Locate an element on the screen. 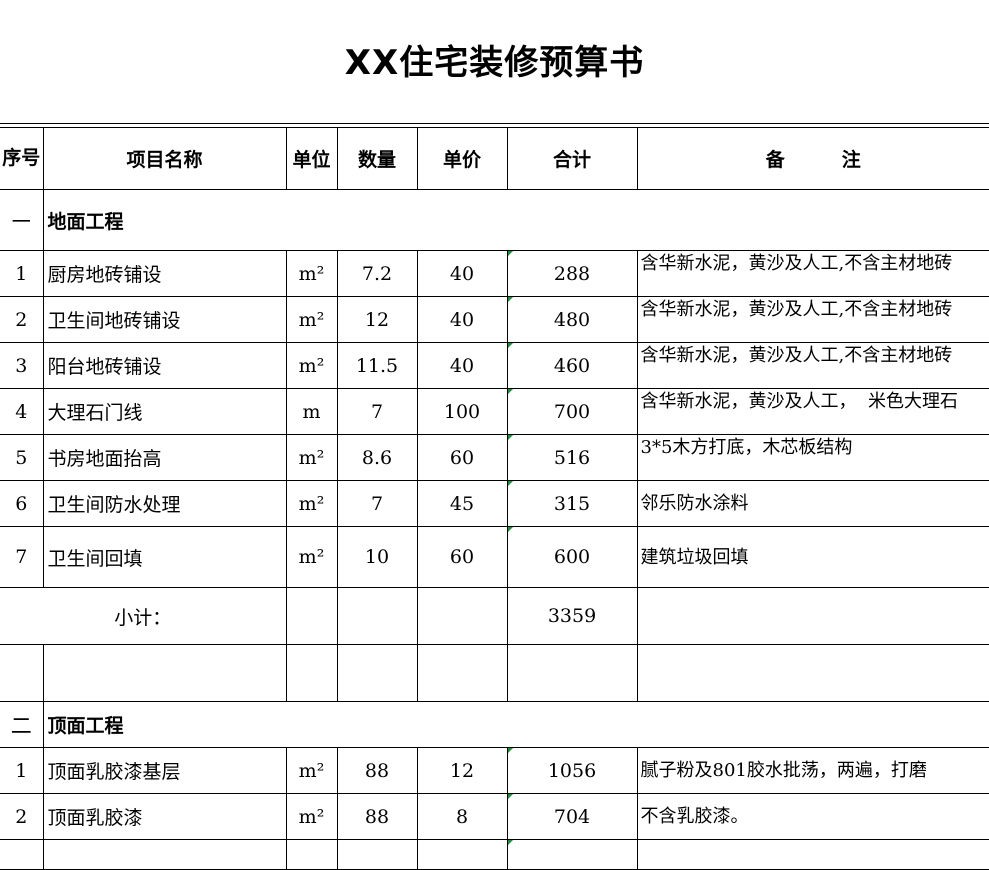  cell-price: 100 is located at coordinates (462, 411).